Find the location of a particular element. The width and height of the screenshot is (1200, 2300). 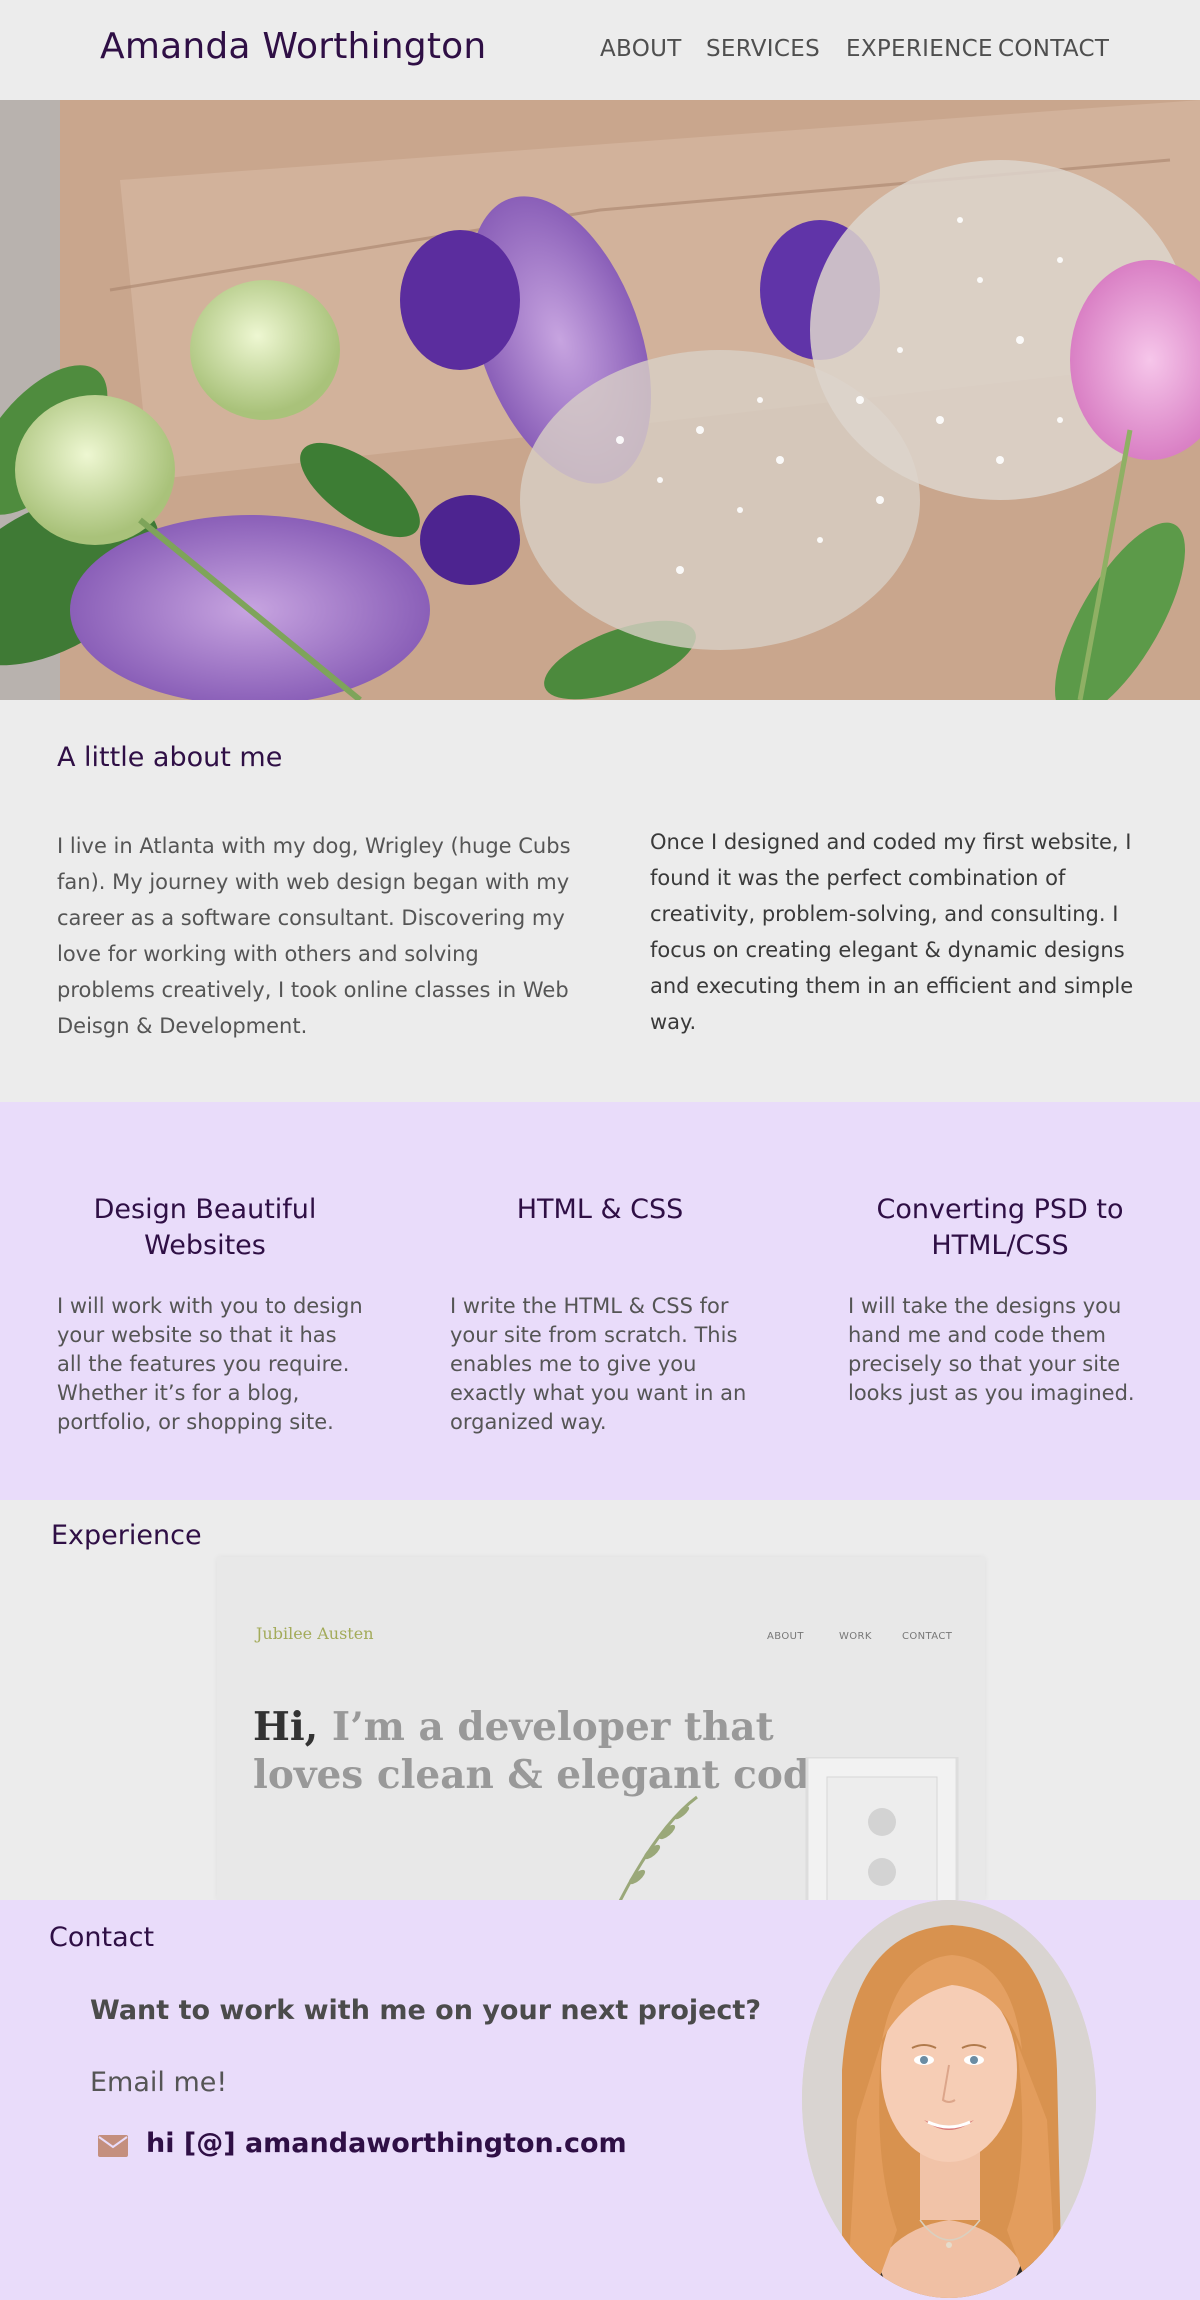

email-address-link: hi [@] amandaworthington.com is located at coordinates (386, 2143).